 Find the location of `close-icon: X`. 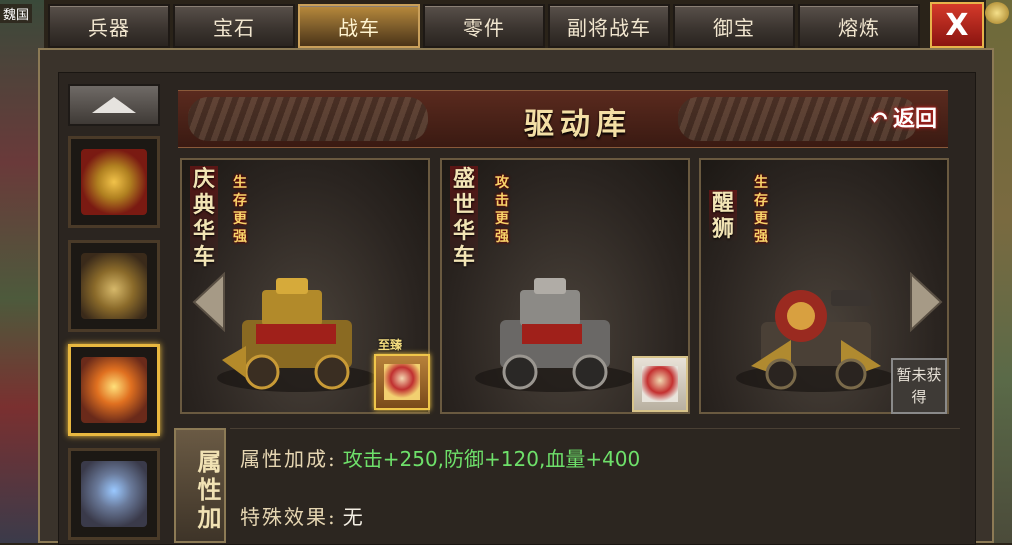

close-icon: X is located at coordinates (957, 25).